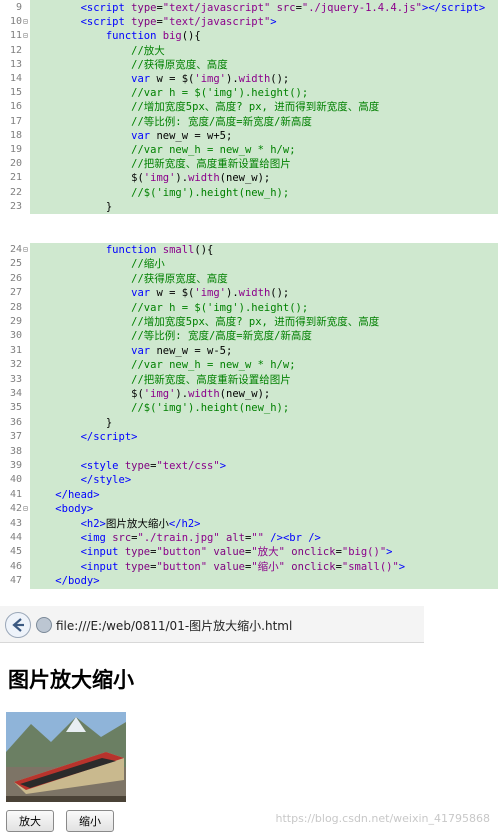  Describe the element at coordinates (15, 336) in the screenshot. I see `line-number: 30` at that location.